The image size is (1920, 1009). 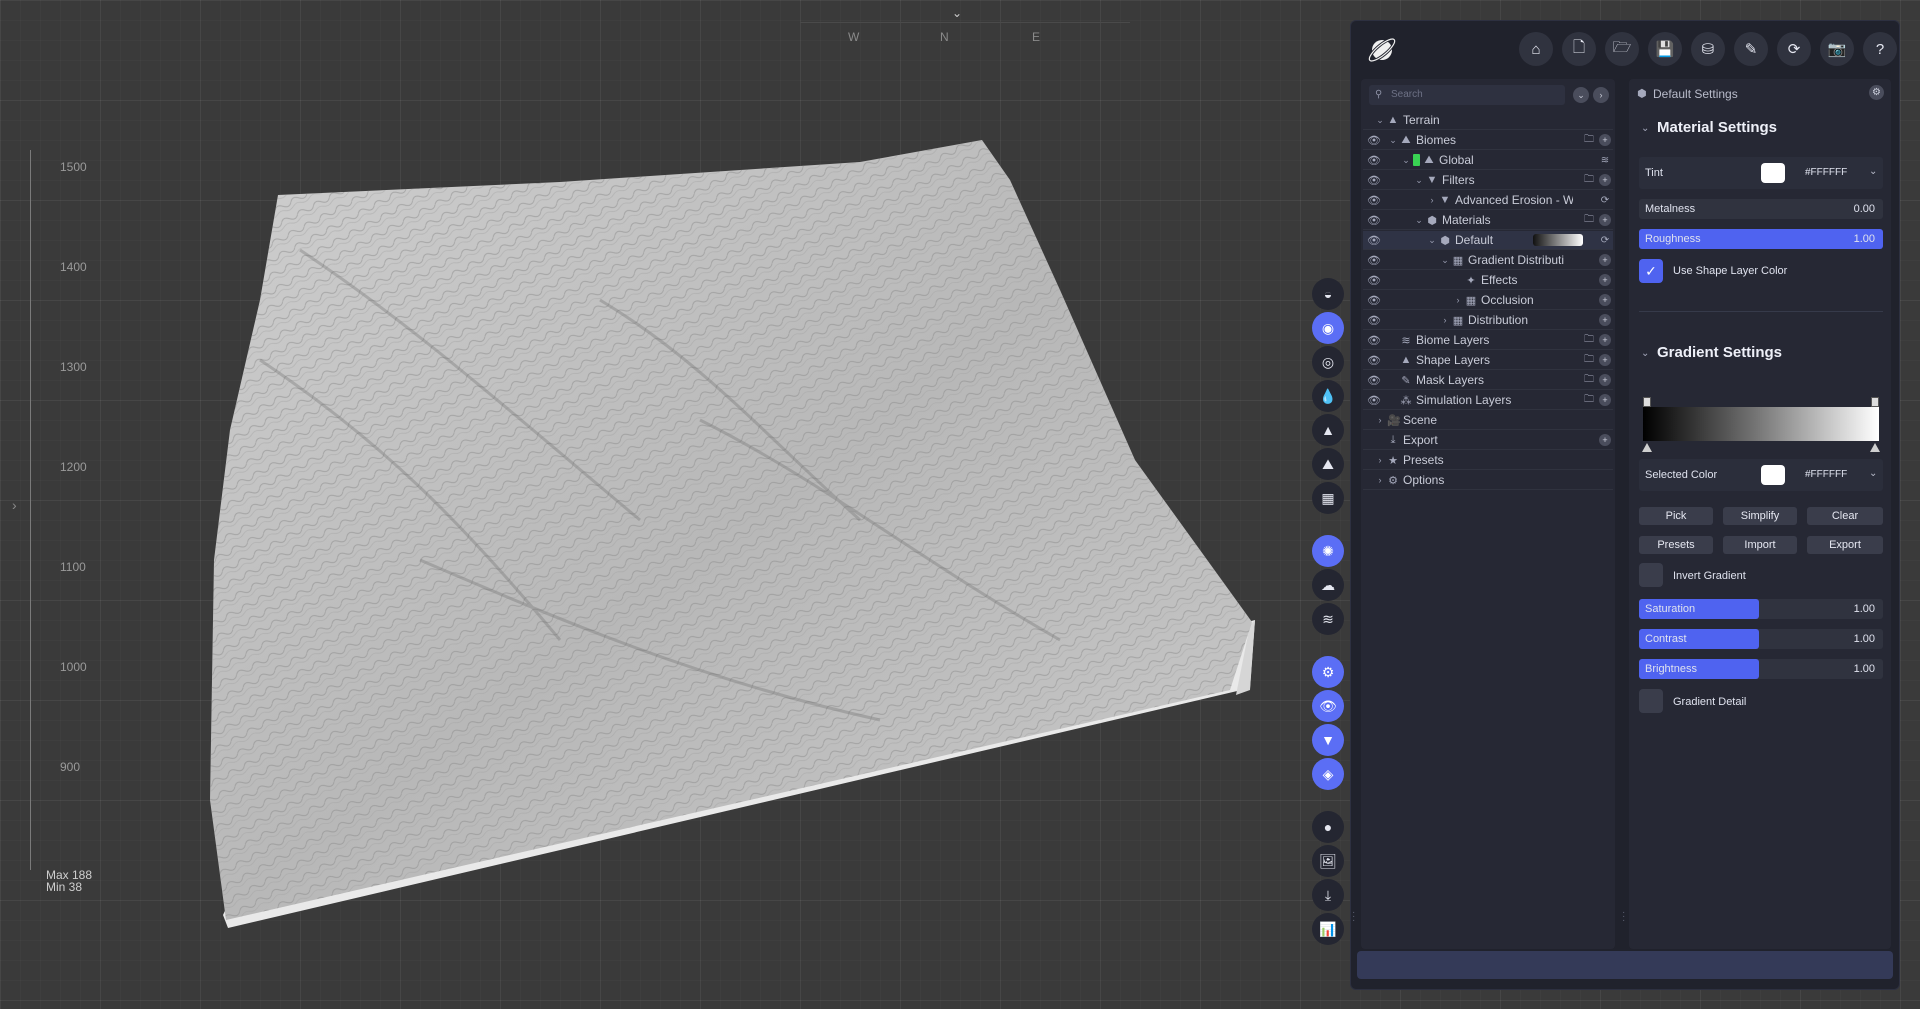 I want to click on tree-row: 👁 ⌄ ⛰ Biomes + 🗀, so click(x=1488, y=140).